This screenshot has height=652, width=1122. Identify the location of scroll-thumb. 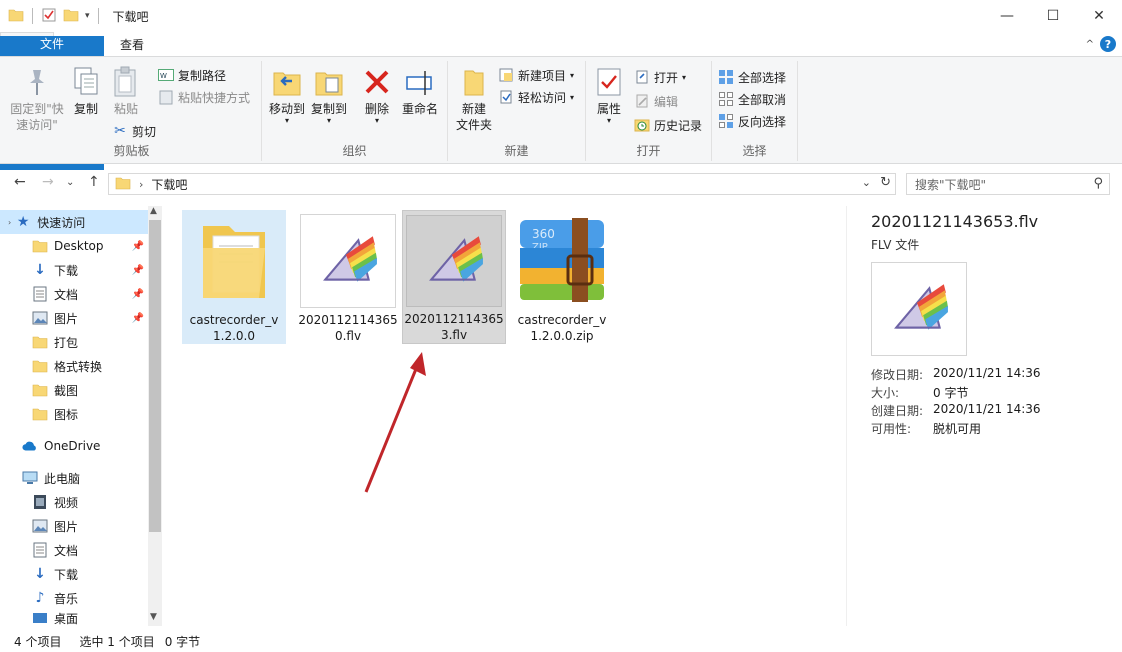
(155, 376).